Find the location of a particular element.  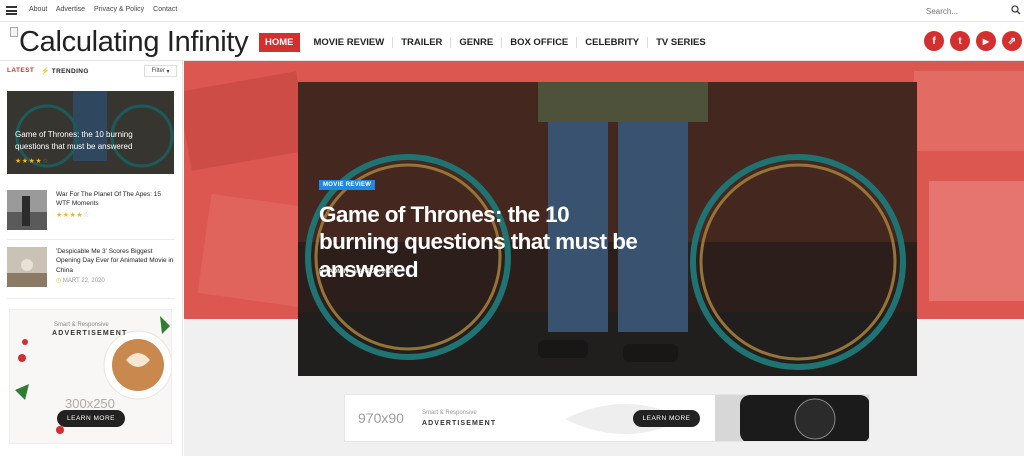

privacy-link: Privacy & Policy is located at coordinates (119, 9).